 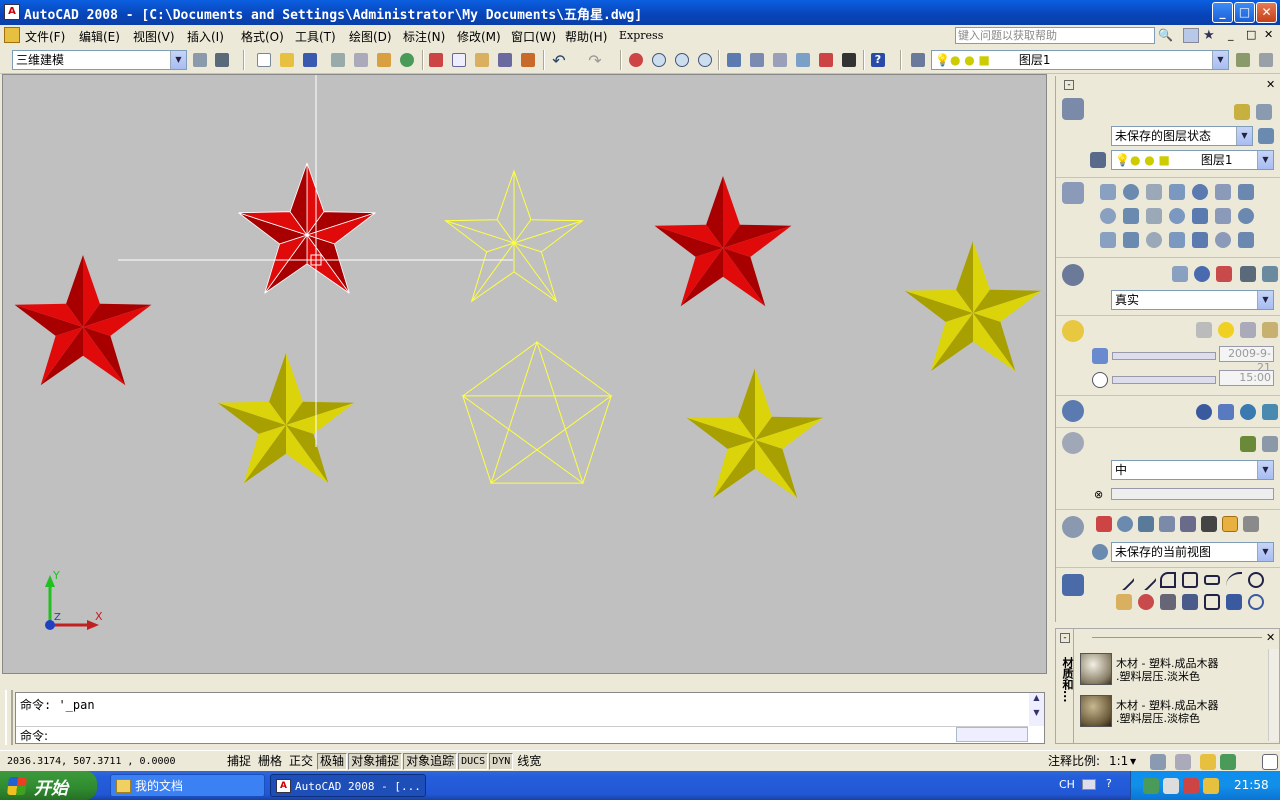 What do you see at coordinates (239, 761) in the screenshot?
I see `status-toggle: 捕捉` at bounding box center [239, 761].